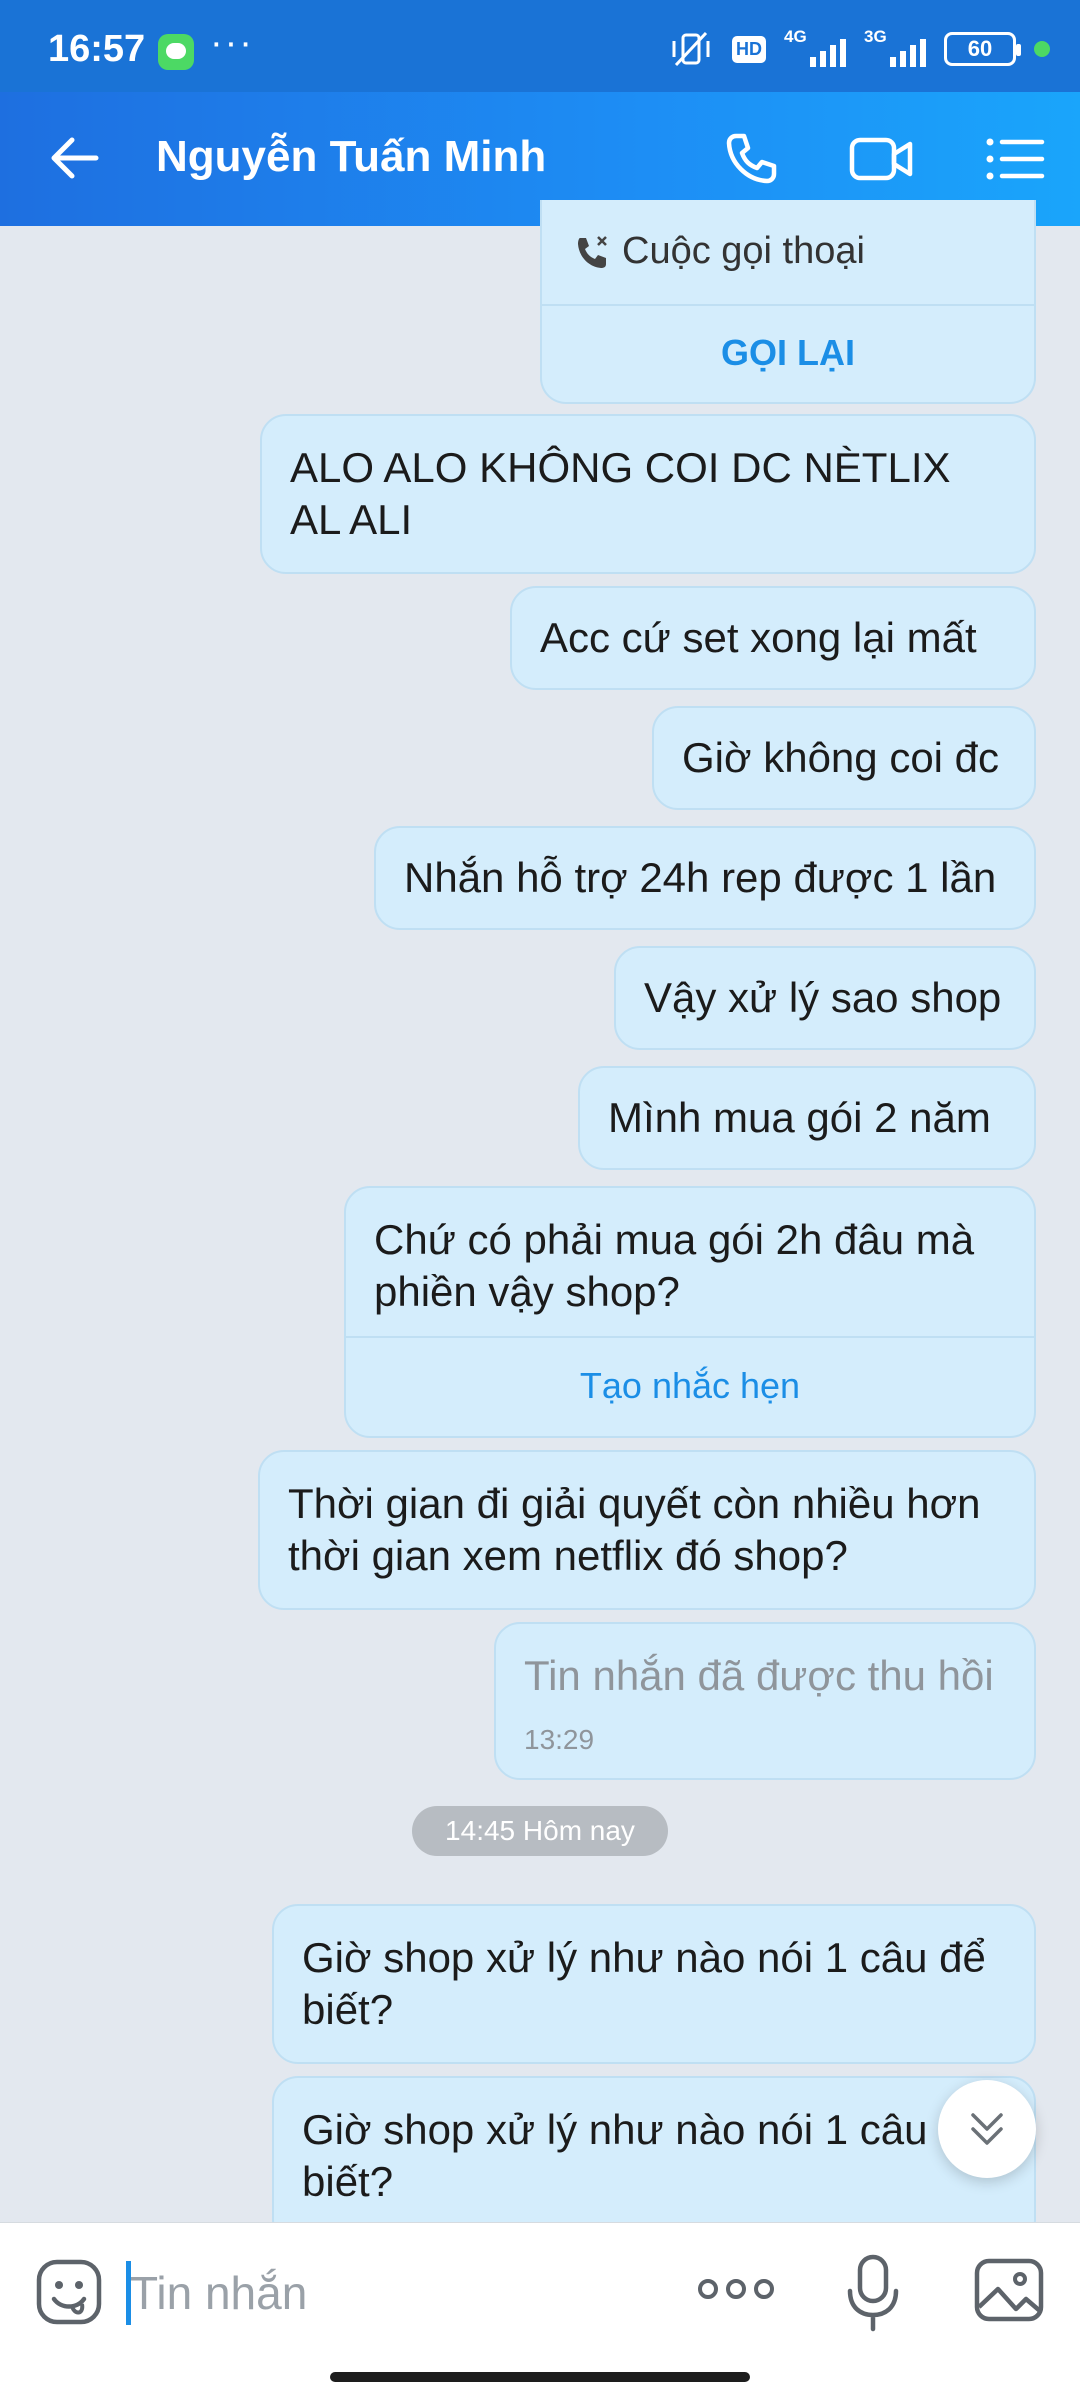 The image size is (1080, 2400). What do you see at coordinates (176, 52) in the screenshot?
I see `line-app-icon` at bounding box center [176, 52].